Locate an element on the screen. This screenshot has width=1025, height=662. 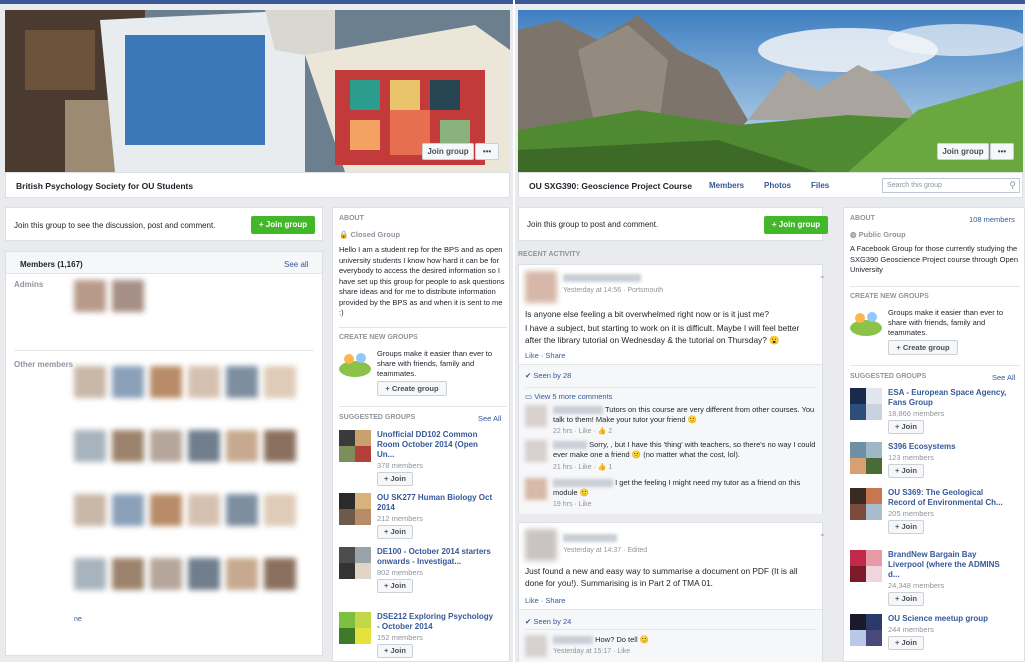
suggested-group-name: ESA - European Space Agency, Fans Group is located at coordinates (948, 398).